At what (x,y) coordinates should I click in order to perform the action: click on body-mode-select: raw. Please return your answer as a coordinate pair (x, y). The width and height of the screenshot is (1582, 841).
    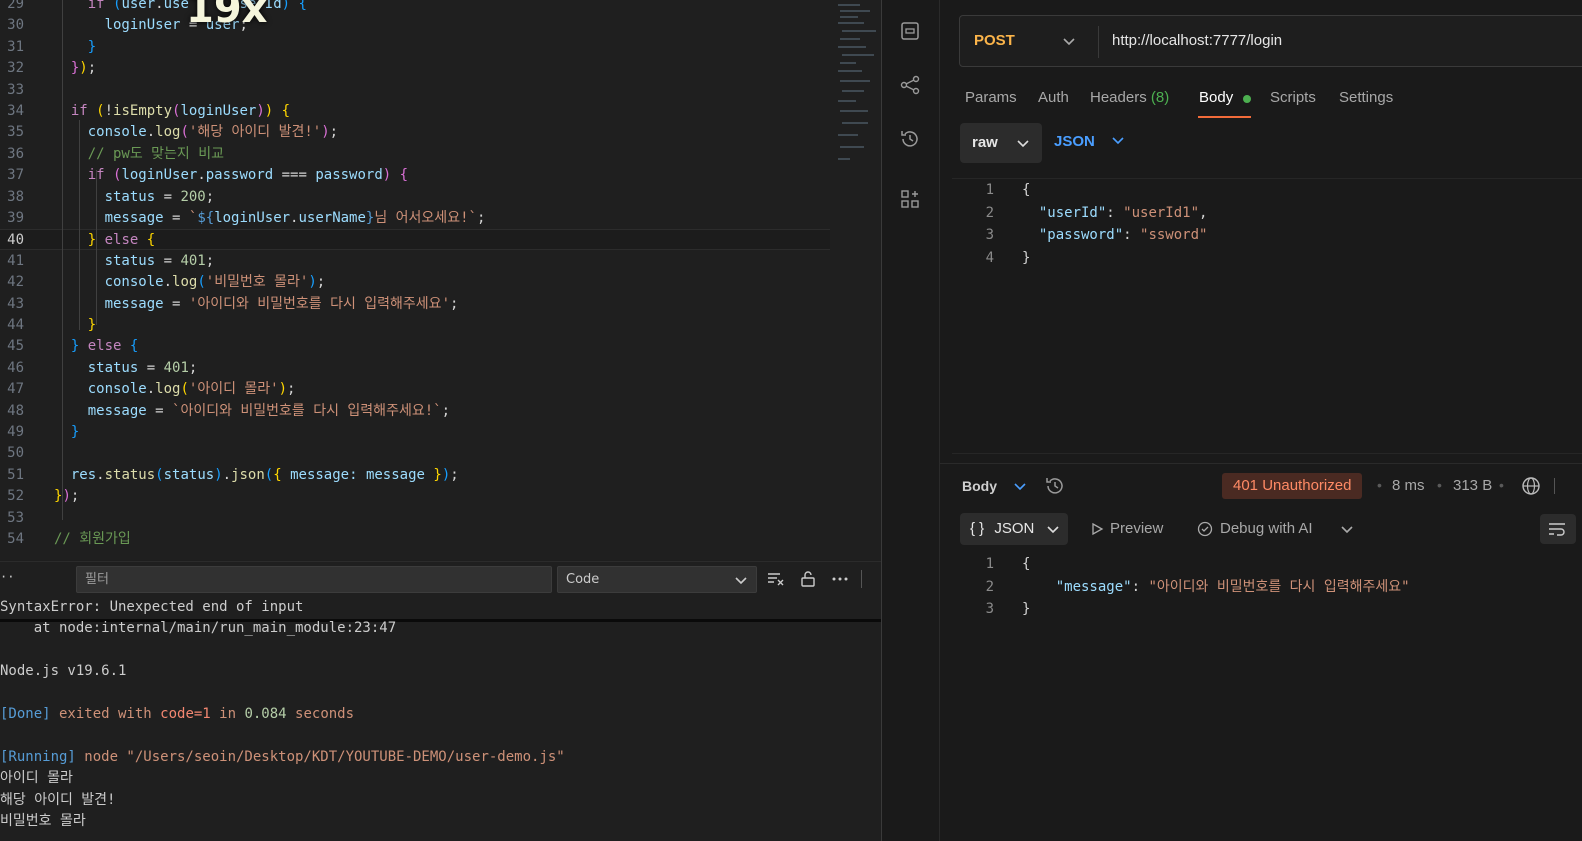
    Looking at the image, I should click on (1001, 143).